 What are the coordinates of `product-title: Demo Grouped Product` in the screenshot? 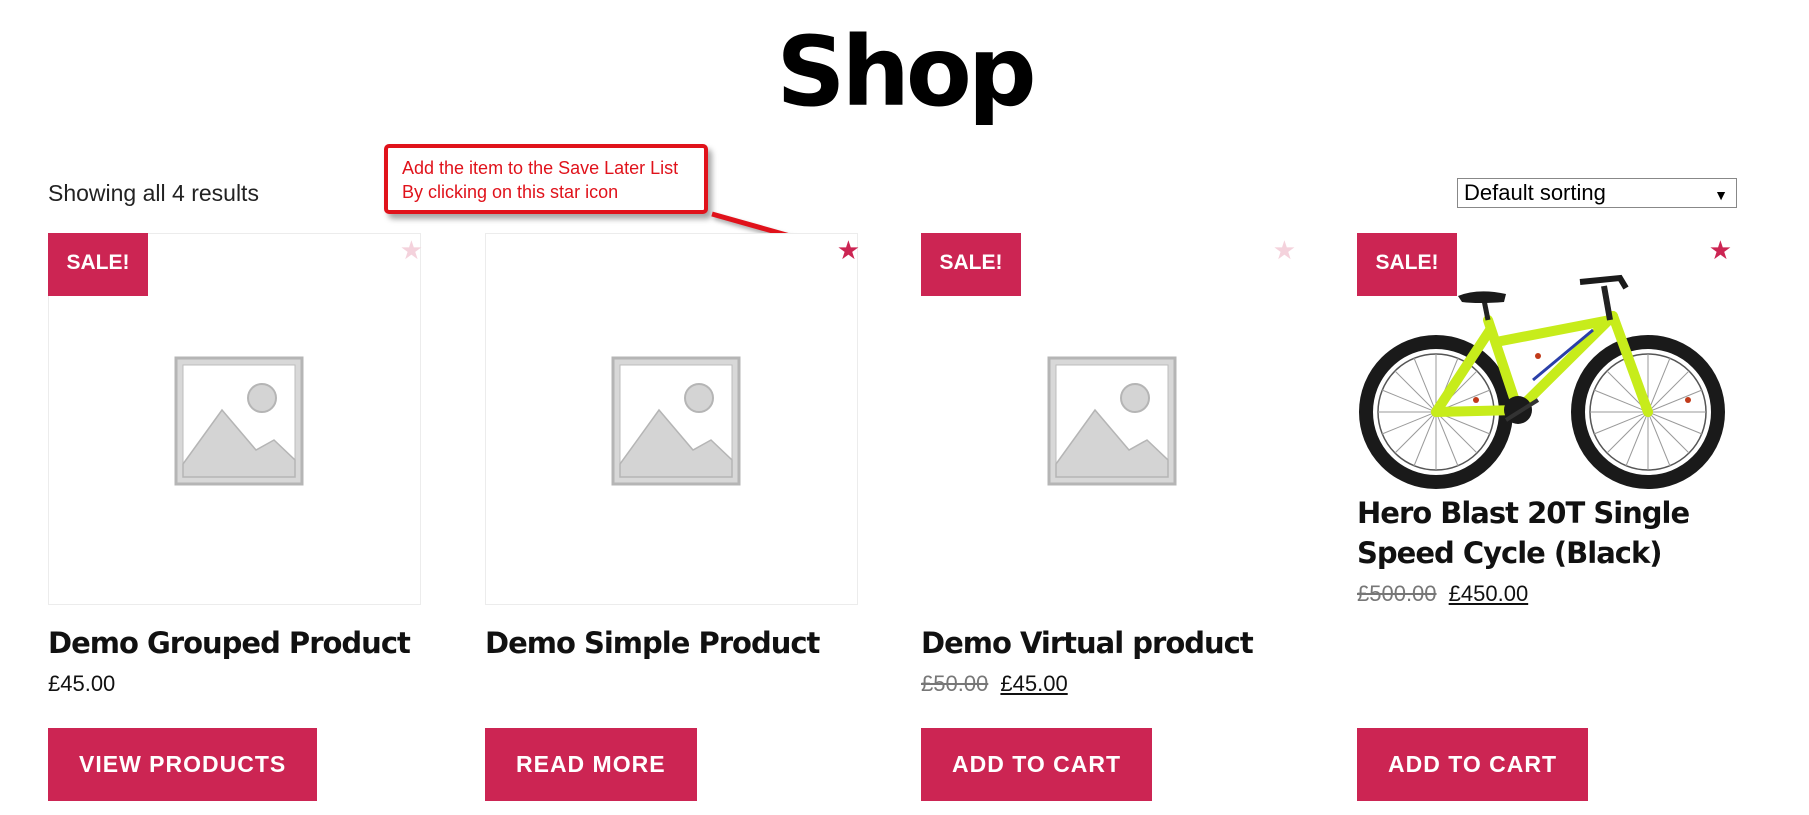 It's located at (234, 643).